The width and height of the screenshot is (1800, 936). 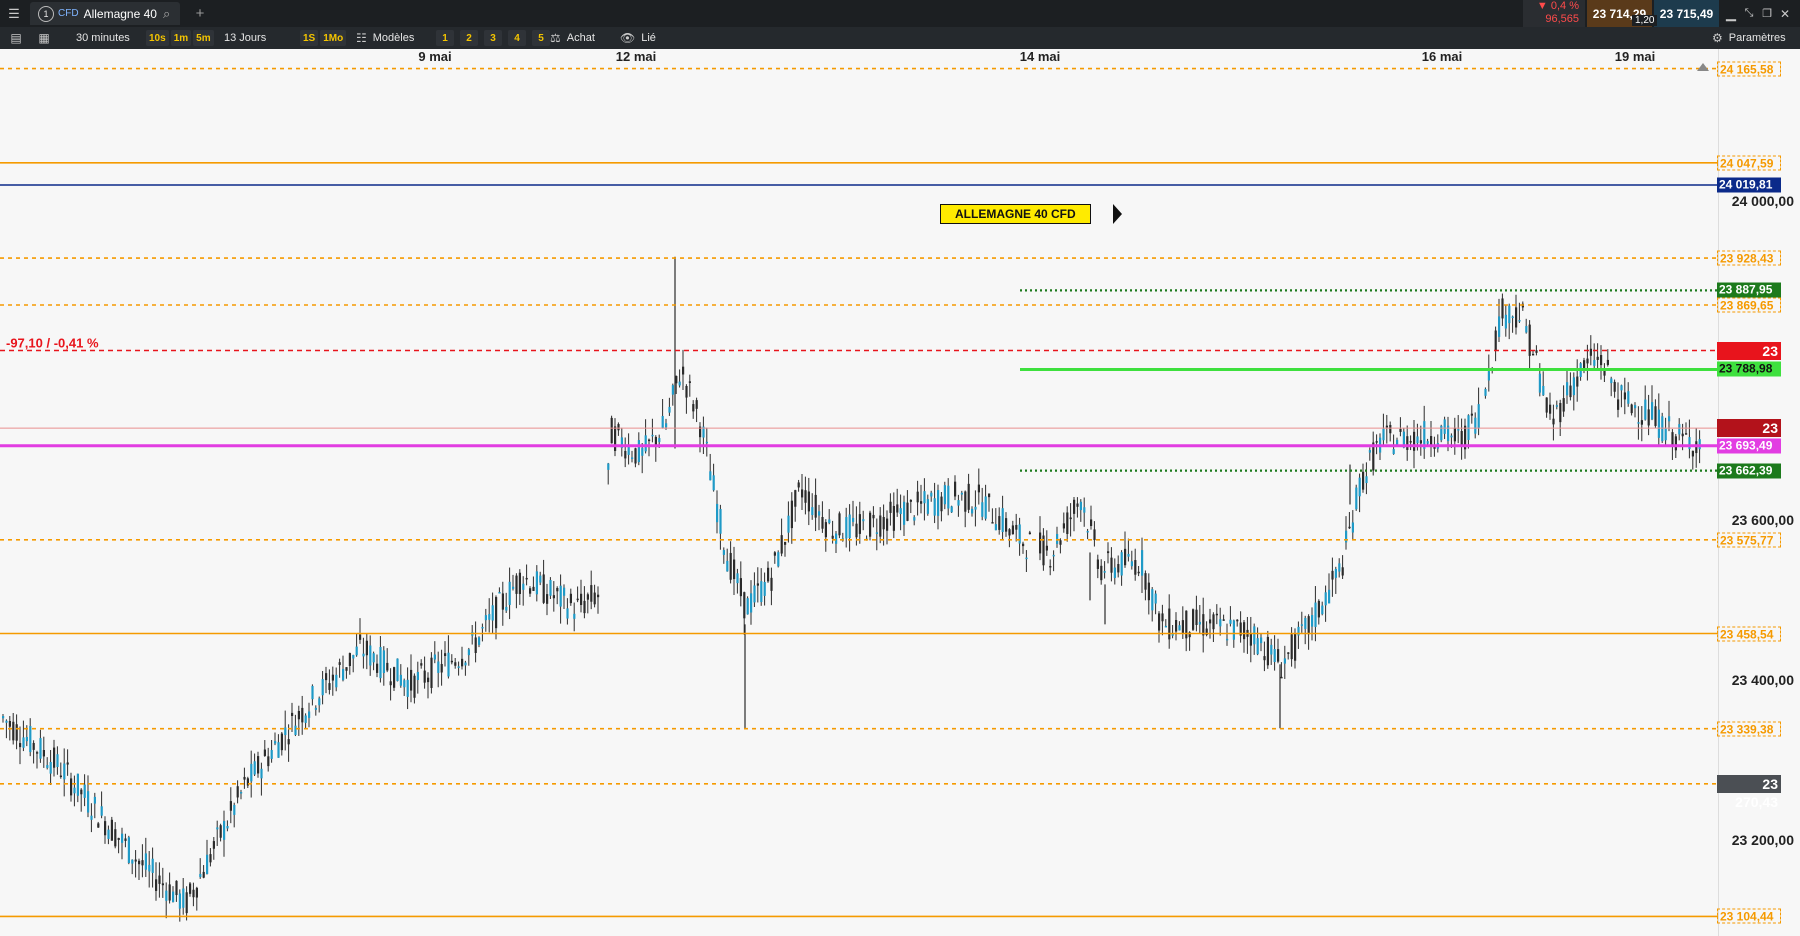 I want to click on interval-5m-button: 5m, so click(x=203, y=38).